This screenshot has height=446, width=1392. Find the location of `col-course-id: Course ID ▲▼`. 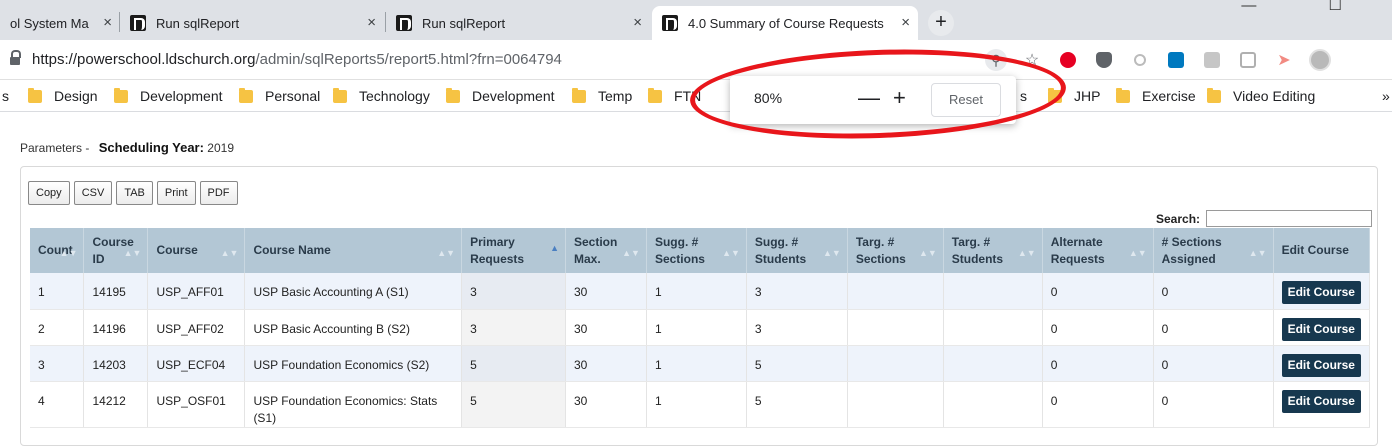

col-course-id: Course ID ▲▼ is located at coordinates (116, 250).